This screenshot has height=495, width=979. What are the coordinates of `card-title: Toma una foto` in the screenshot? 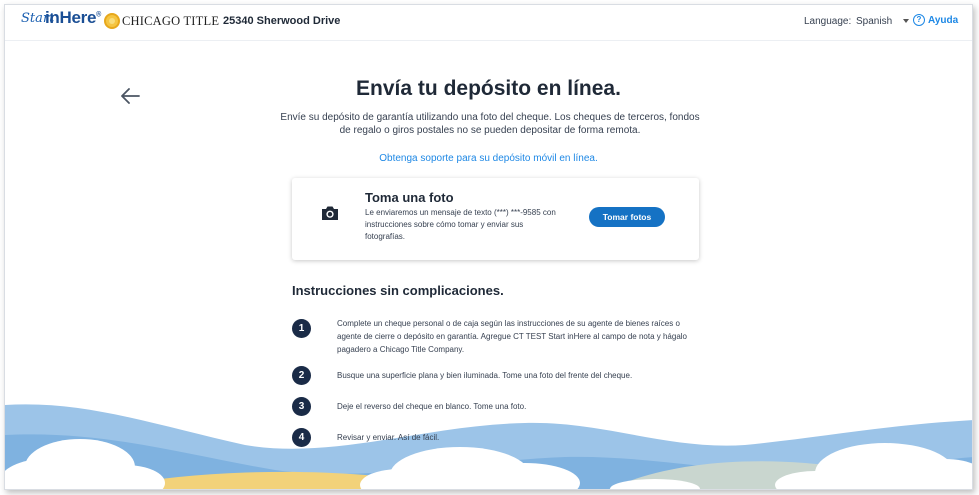 It's located at (409, 197).